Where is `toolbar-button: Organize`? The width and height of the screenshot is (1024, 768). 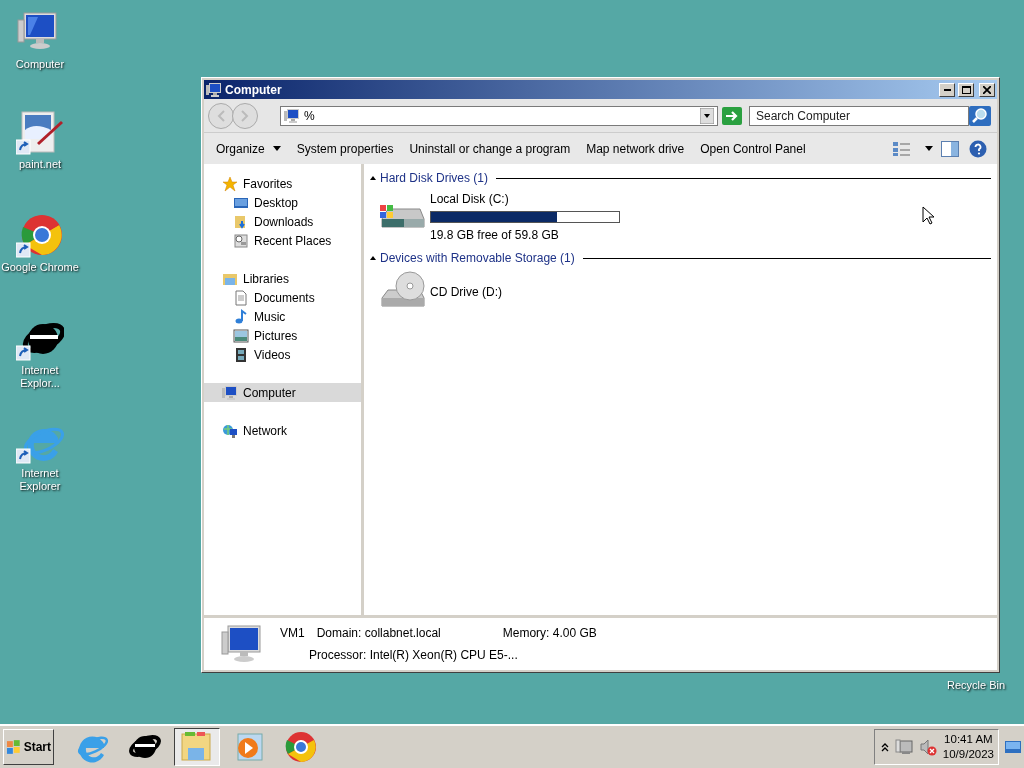 toolbar-button: Organize is located at coordinates (248, 148).